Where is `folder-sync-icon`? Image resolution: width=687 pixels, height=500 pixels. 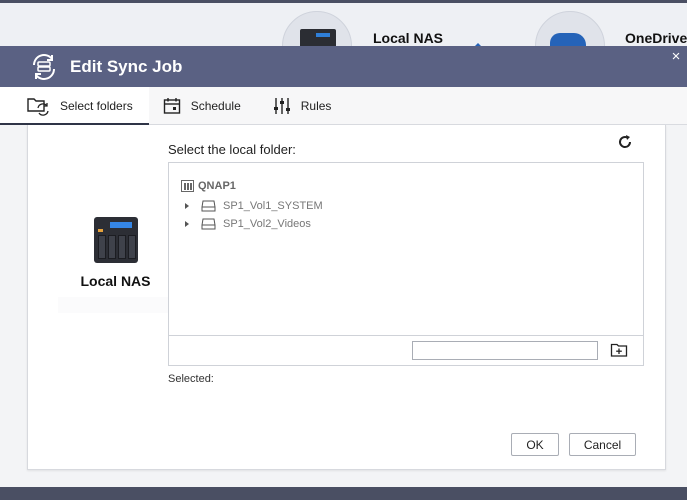
folder-sync-icon is located at coordinates (38, 106).